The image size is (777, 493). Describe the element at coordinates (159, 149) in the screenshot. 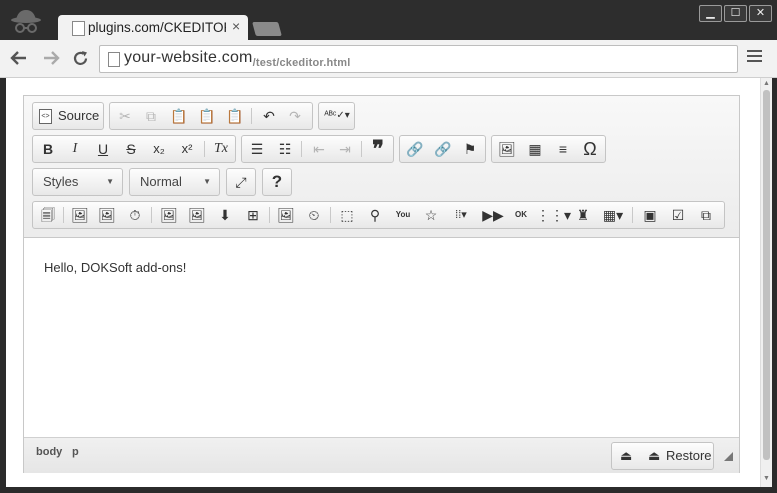

I see `subscript-button: x₂` at that location.